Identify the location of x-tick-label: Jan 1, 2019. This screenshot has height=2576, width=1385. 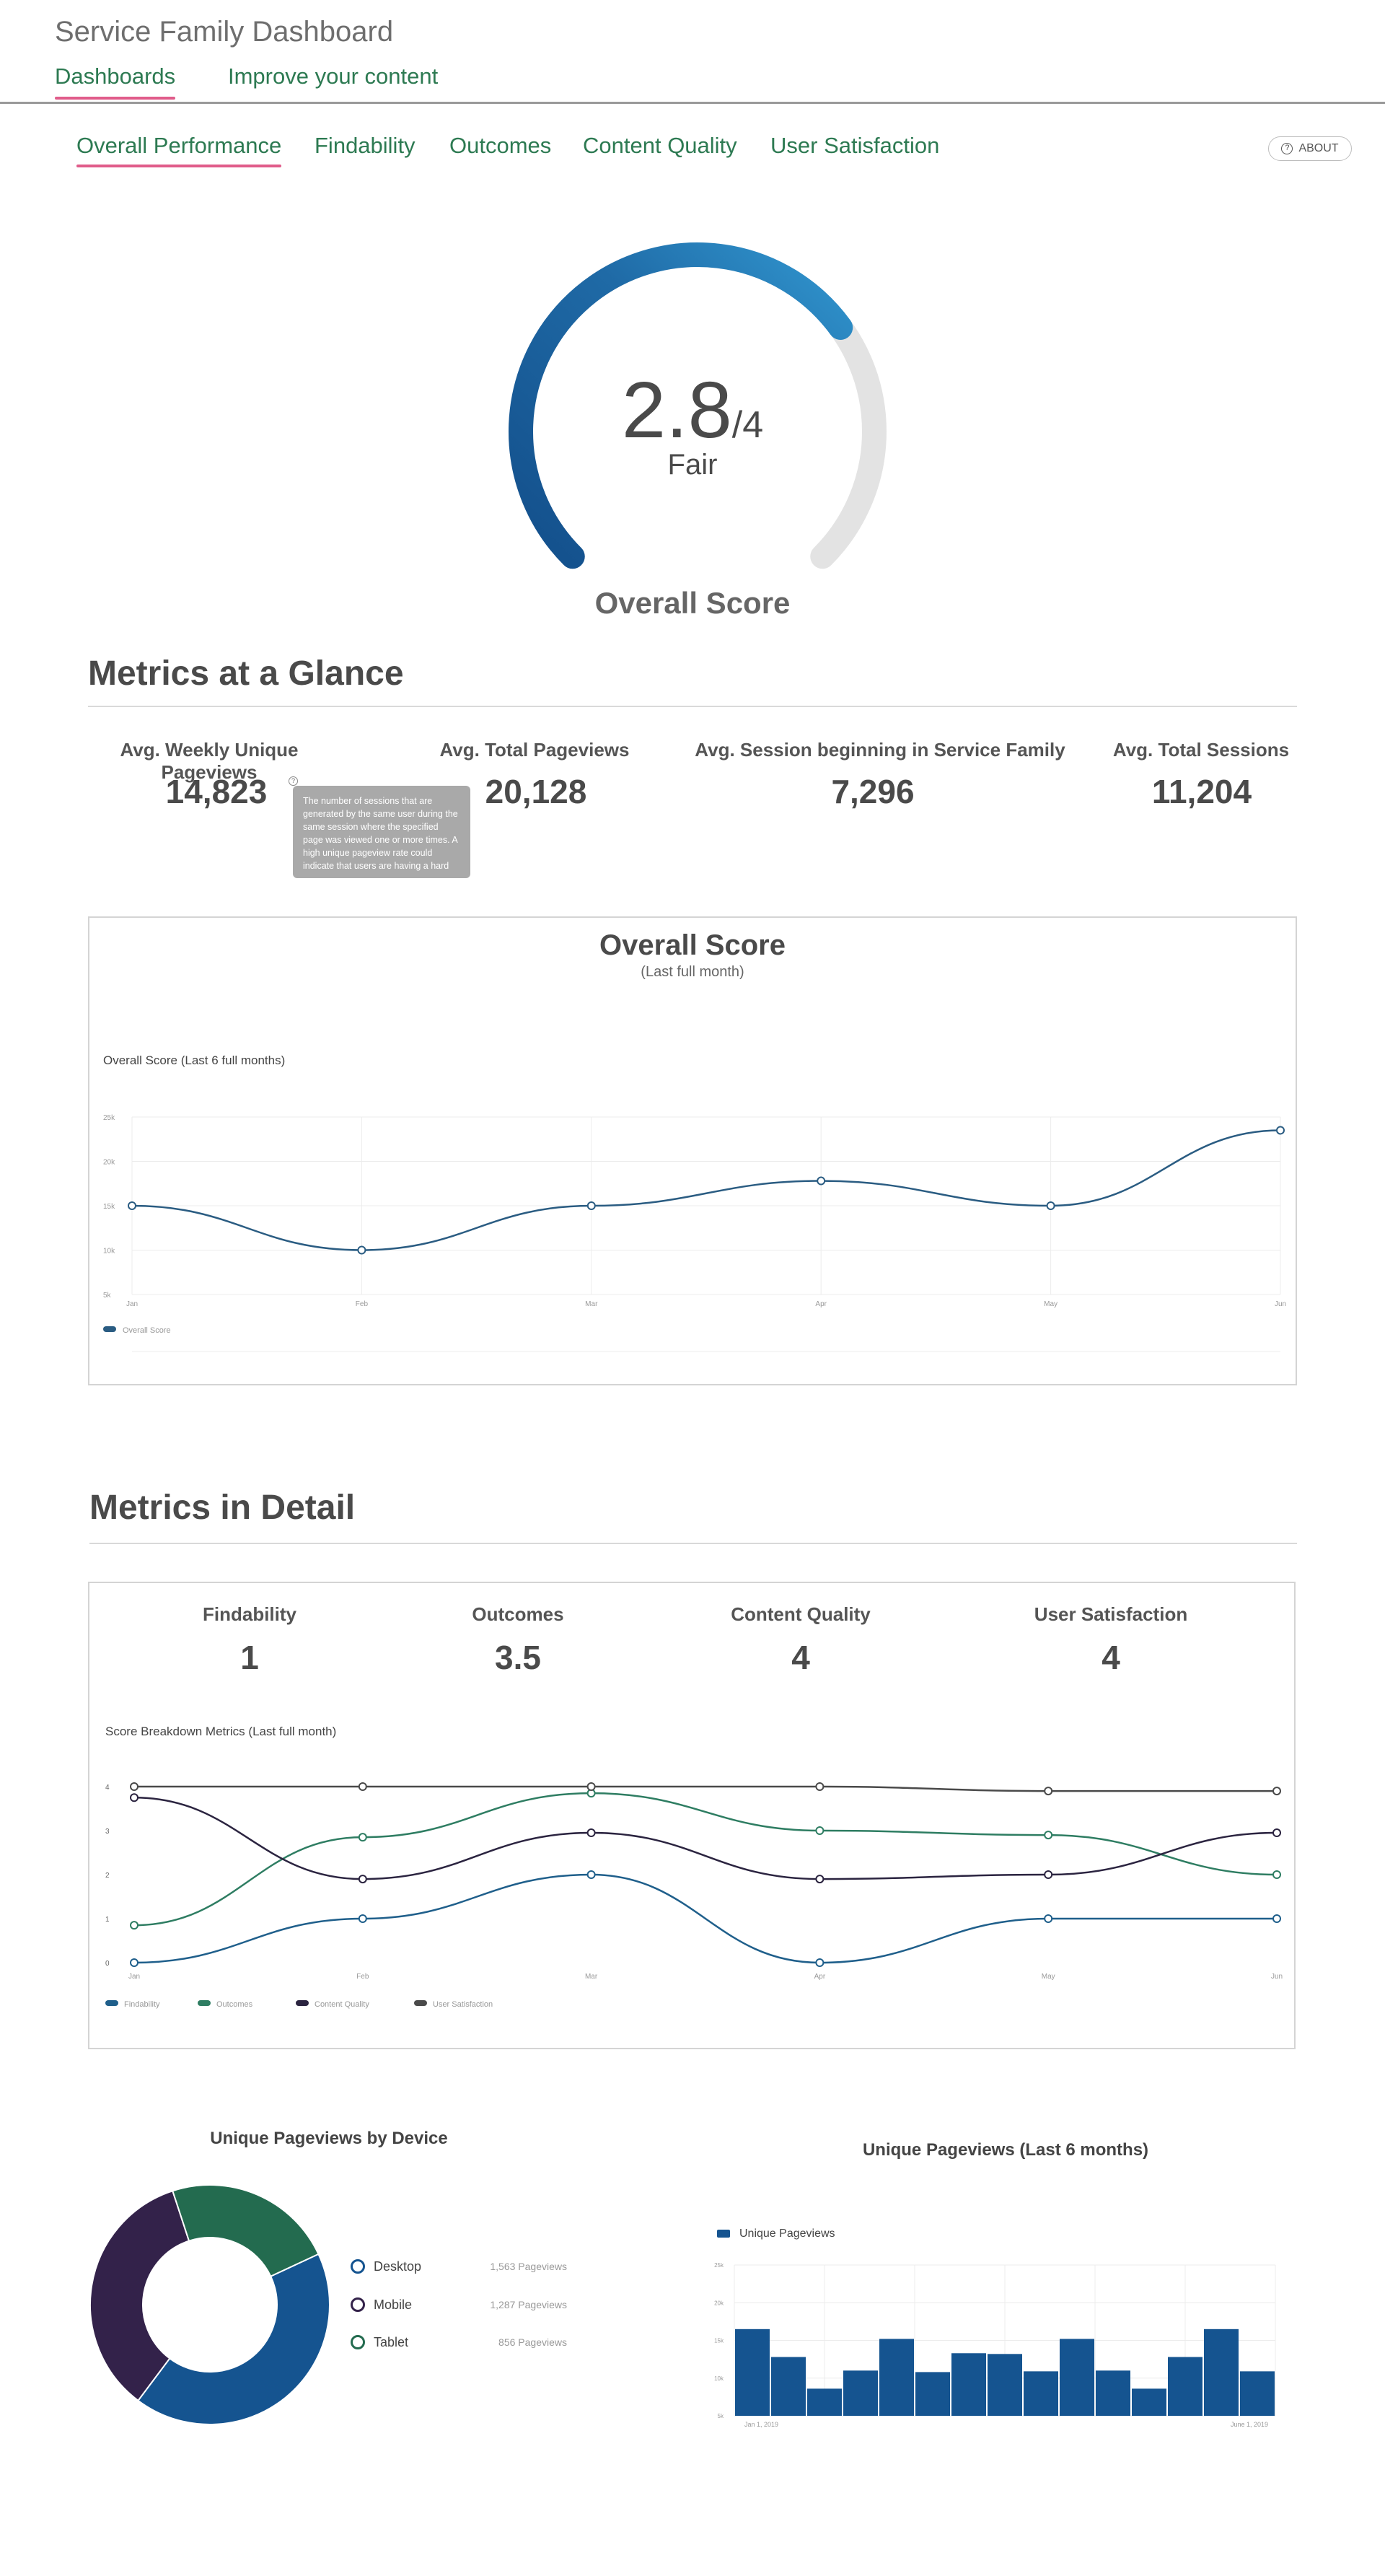
(761, 2424).